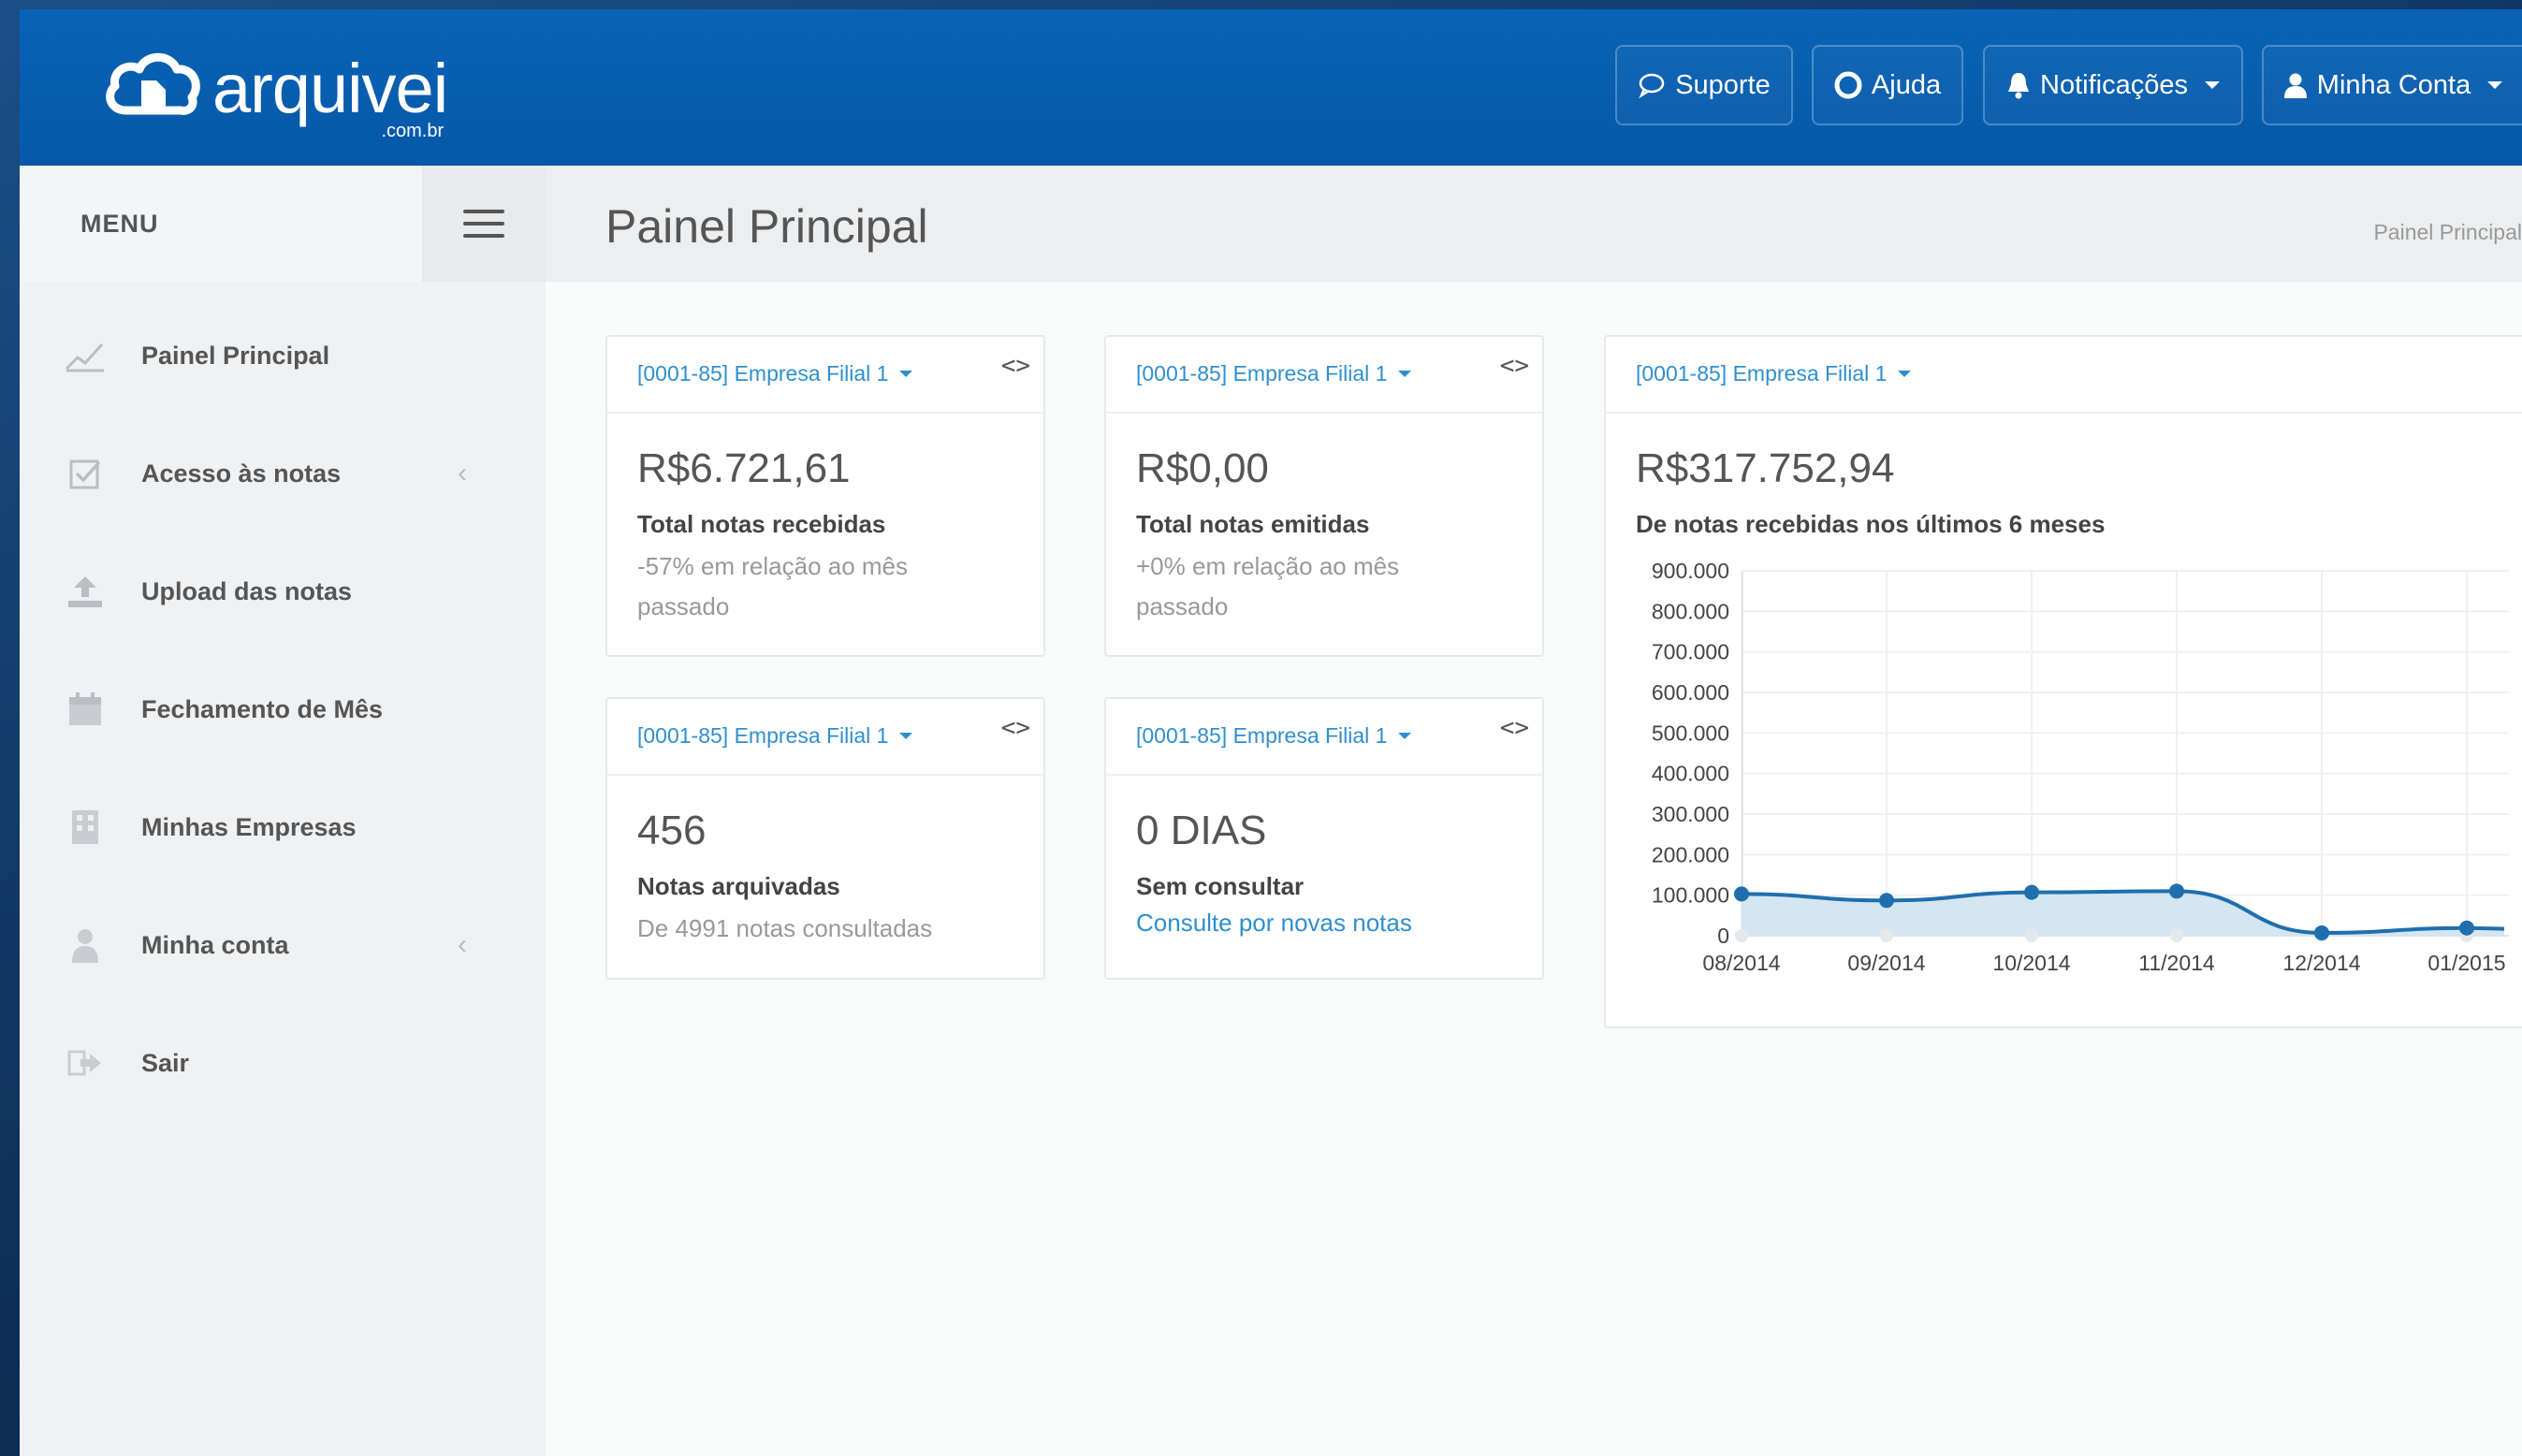 This screenshot has height=1456, width=2522. What do you see at coordinates (85, 1063) in the screenshot?
I see `sign-out-icon` at bounding box center [85, 1063].